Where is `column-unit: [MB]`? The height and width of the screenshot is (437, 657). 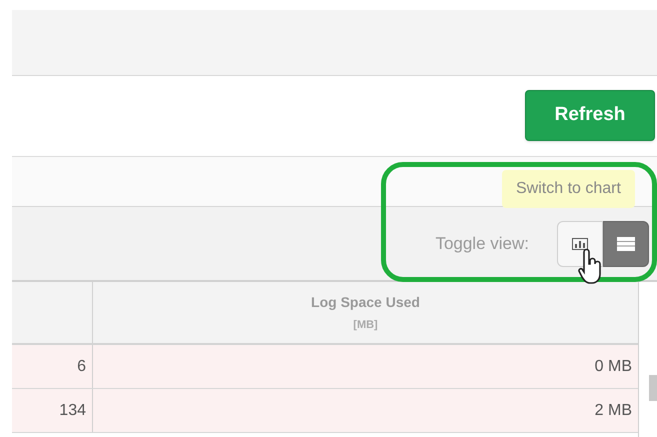
column-unit: [MB] is located at coordinates (365, 325).